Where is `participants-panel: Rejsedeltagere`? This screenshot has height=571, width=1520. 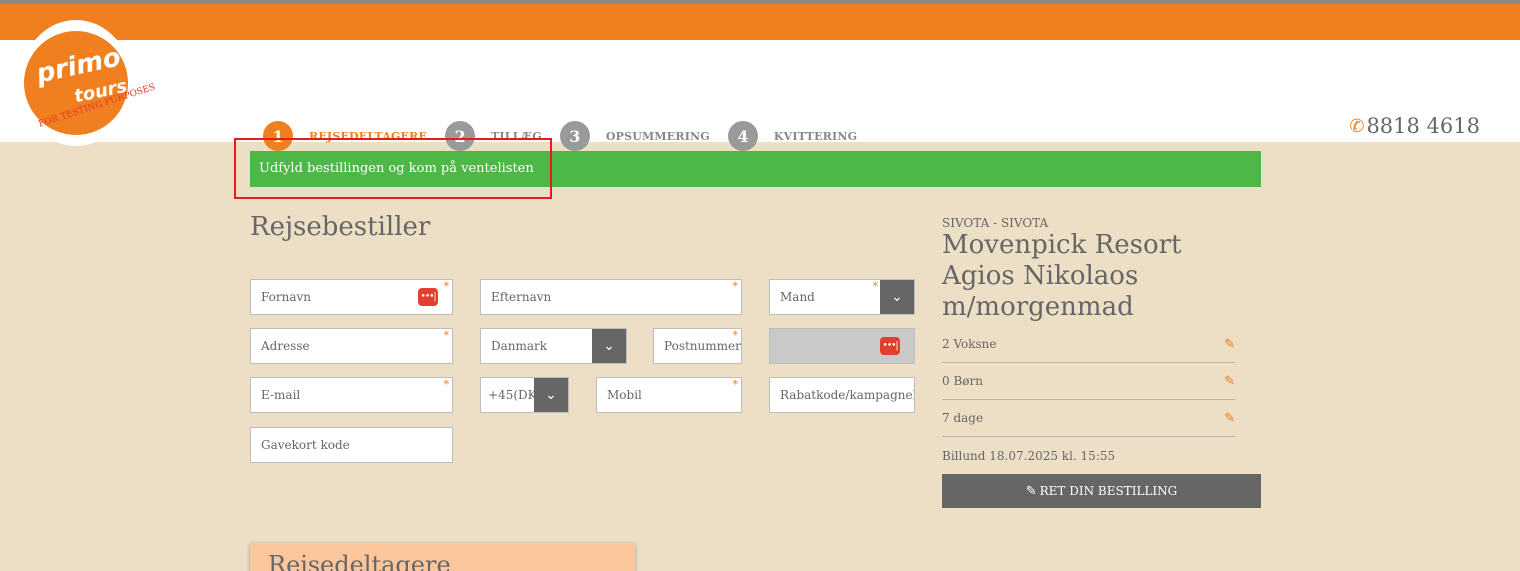
participants-panel: Rejsedeltagere is located at coordinates (442, 557).